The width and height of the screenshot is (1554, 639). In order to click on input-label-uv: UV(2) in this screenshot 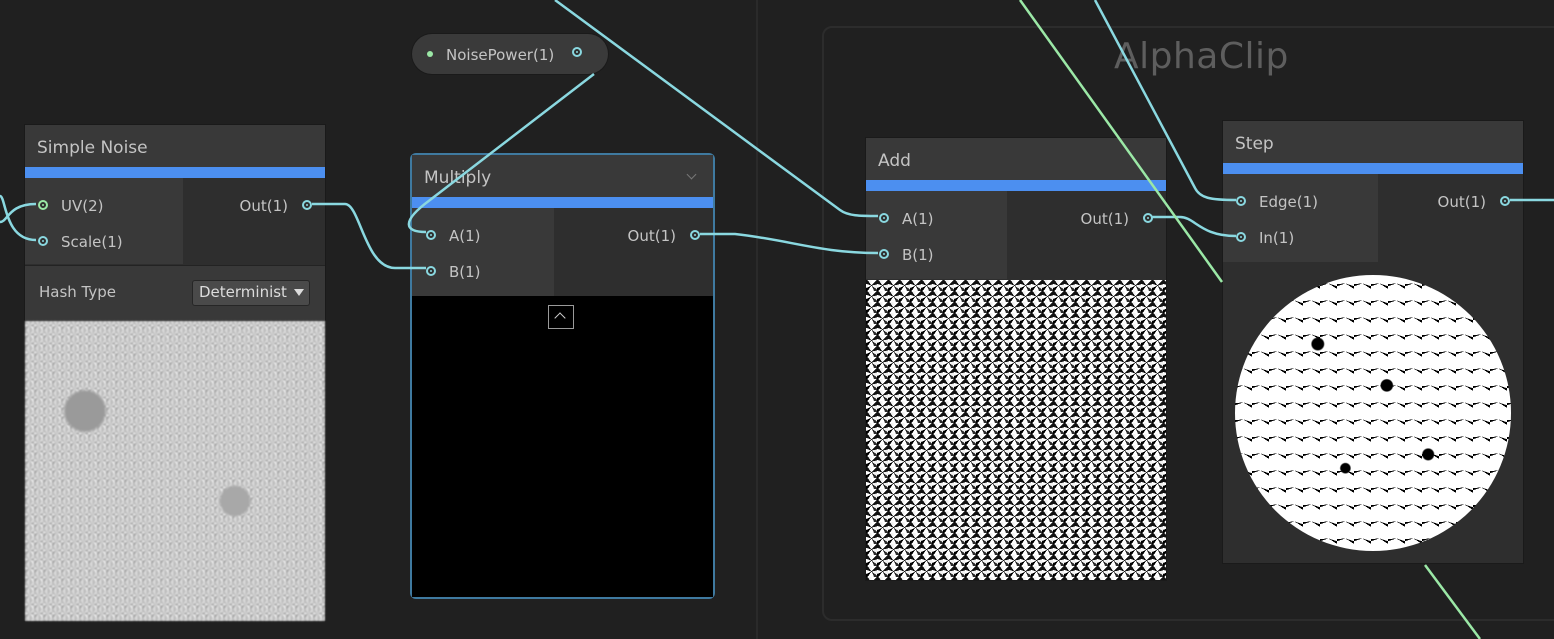, I will do `click(82, 206)`.